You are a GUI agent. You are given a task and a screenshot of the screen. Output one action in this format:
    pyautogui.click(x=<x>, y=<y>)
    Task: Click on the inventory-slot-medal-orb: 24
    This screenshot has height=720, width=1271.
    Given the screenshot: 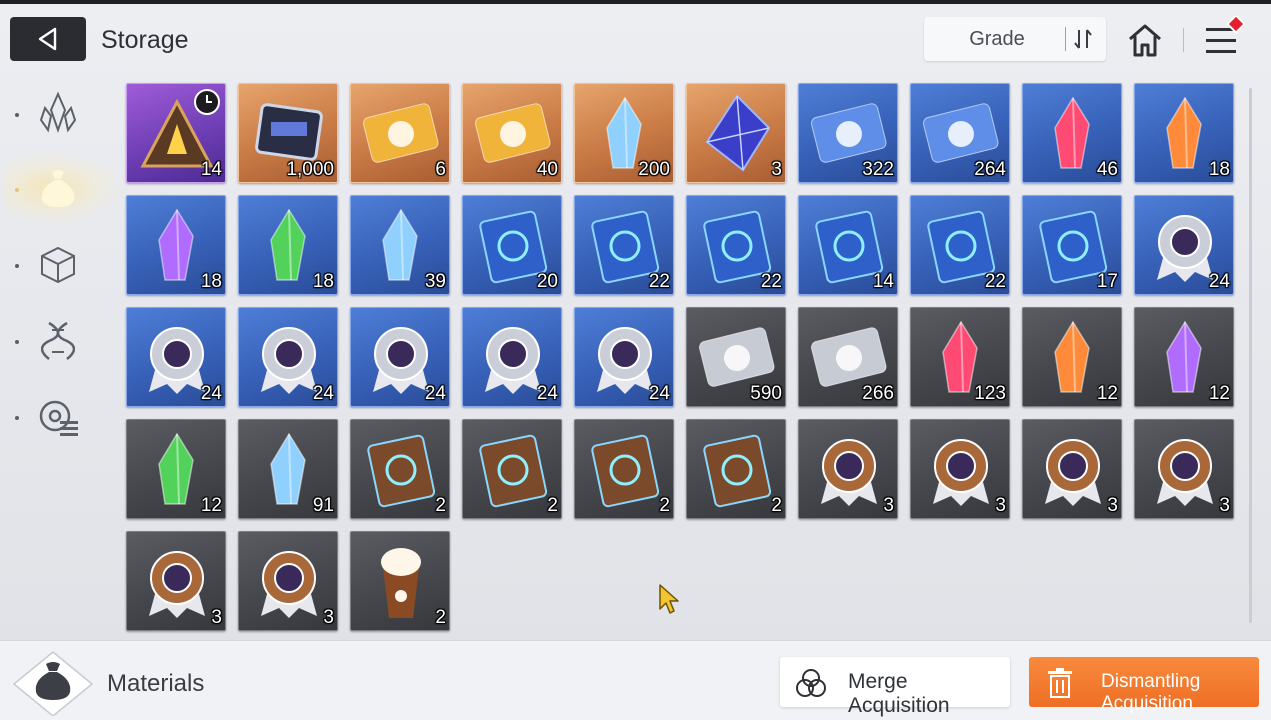 What is the action you would take?
    pyautogui.click(x=624, y=357)
    